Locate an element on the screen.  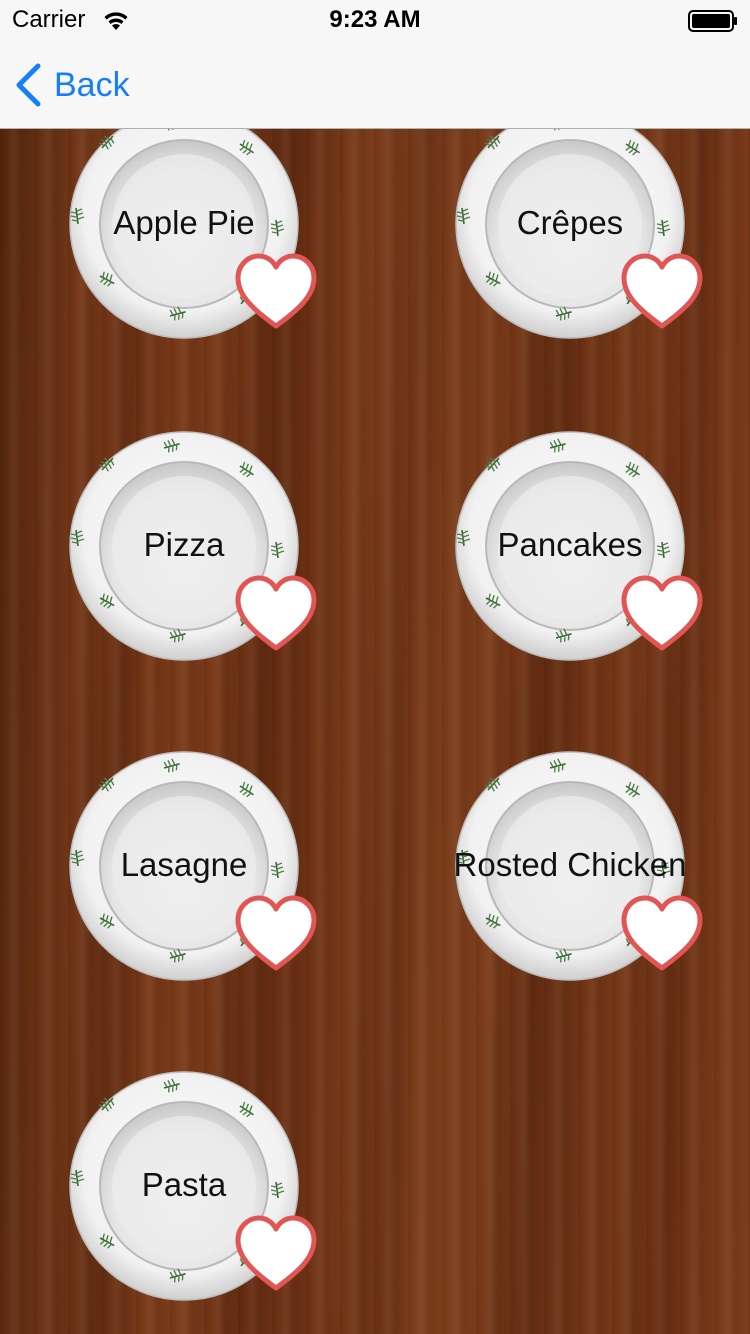
navigation-bar: Carrier 9:23 AM Back is located at coordinates (375, 64).